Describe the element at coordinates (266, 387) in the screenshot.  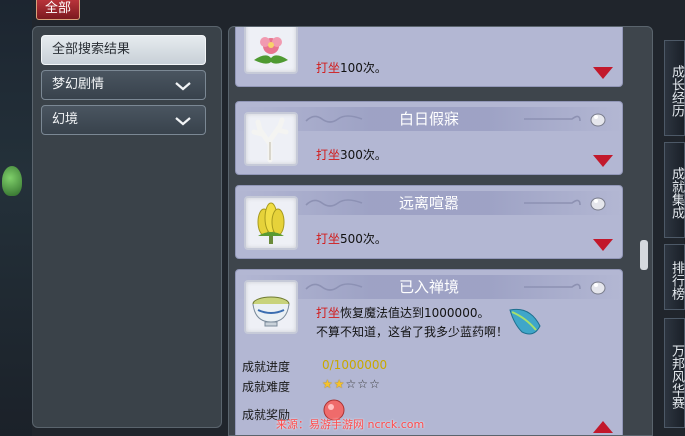
I see `difficulty-label: 成就难度` at that location.